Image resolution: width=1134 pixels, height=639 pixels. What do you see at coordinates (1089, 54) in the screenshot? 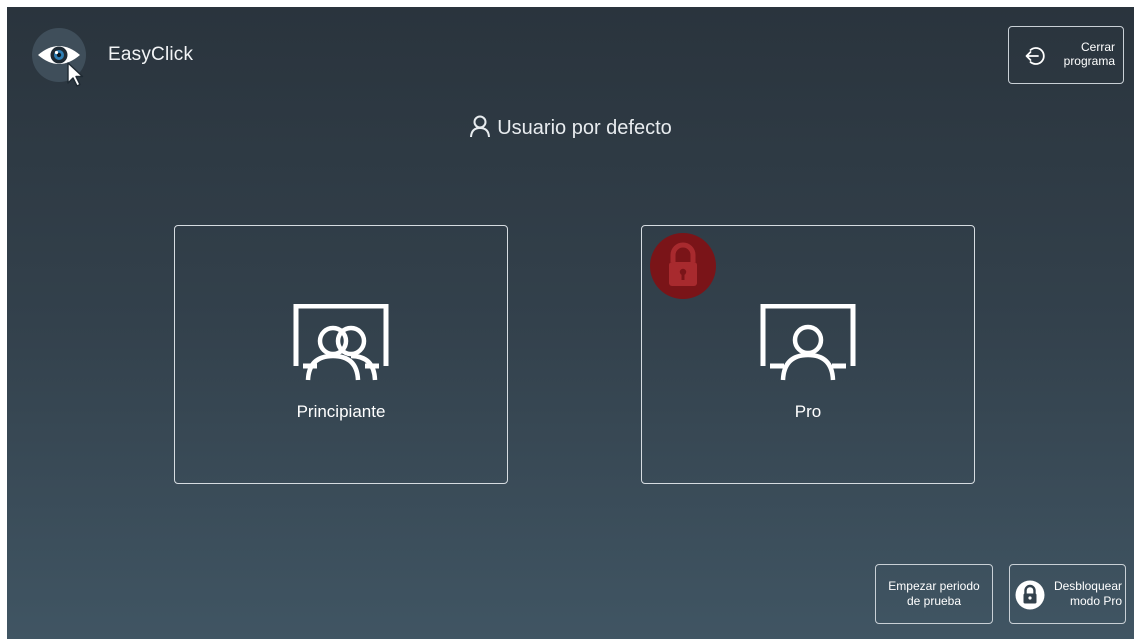
I see `close-program-label: Cerrar programa` at bounding box center [1089, 54].